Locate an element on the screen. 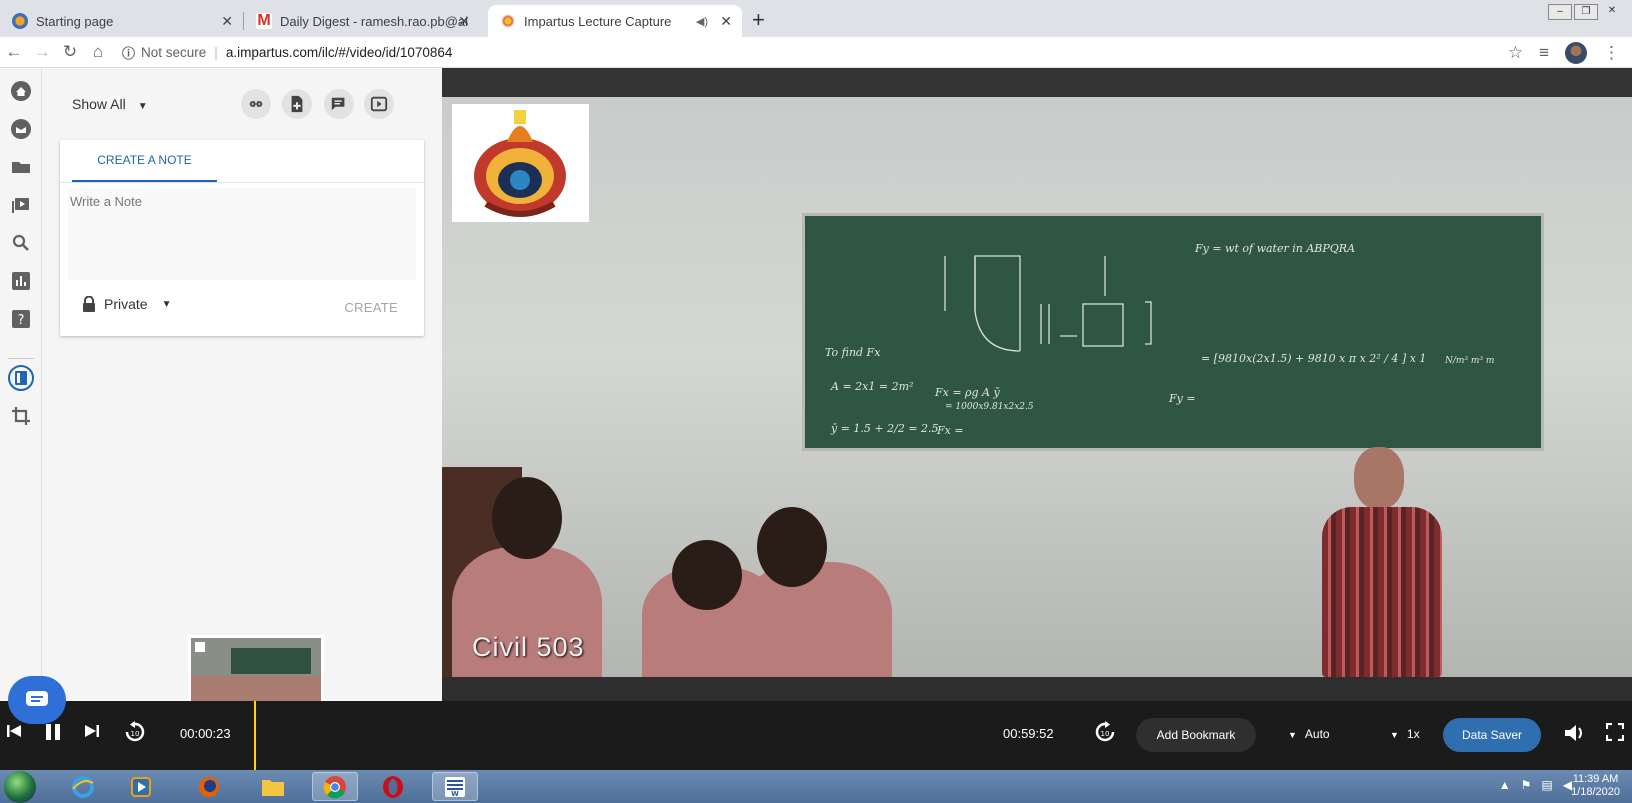  tab-impartus: Impartus Lecture Capture ◀) ✕ is located at coordinates (615, 21).